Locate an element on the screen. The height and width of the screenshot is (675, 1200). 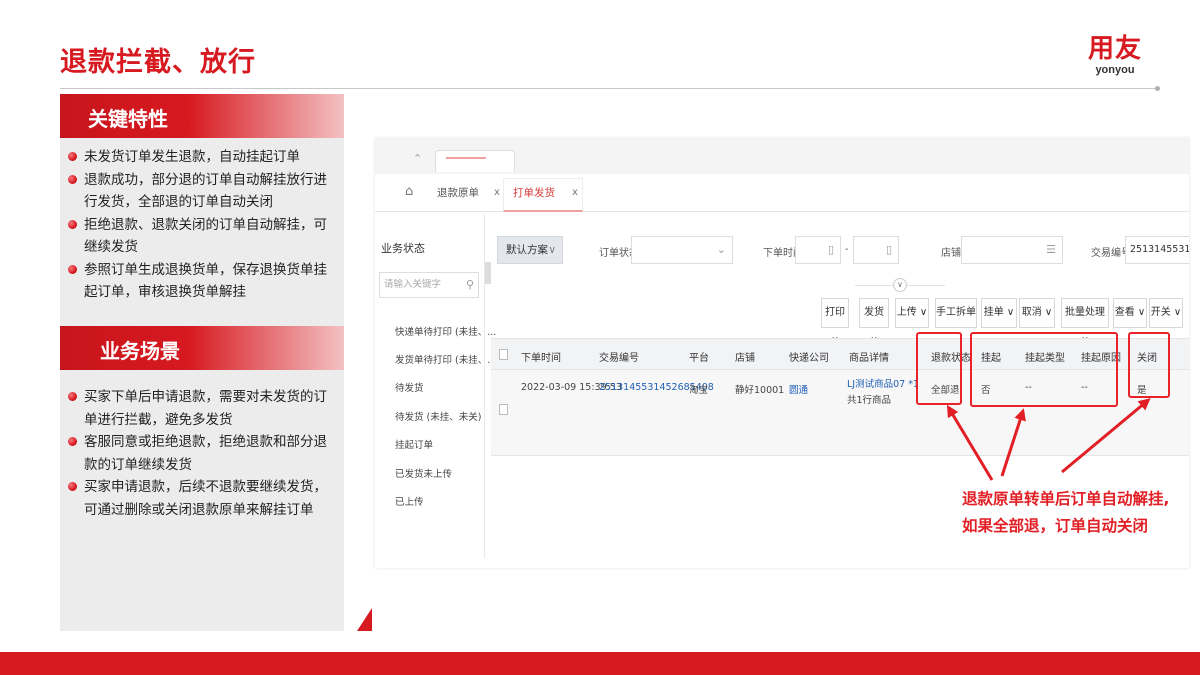
chevron-down-icon: ∨ is located at coordinates (552, 250).